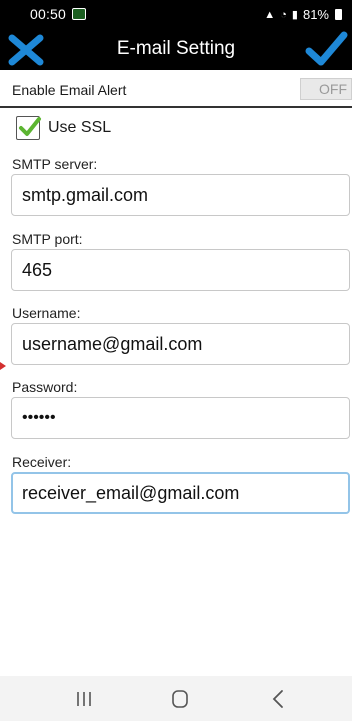 The height and width of the screenshot is (721, 352). Describe the element at coordinates (180, 418) in the screenshot. I see `password-input: ••••••` at that location.